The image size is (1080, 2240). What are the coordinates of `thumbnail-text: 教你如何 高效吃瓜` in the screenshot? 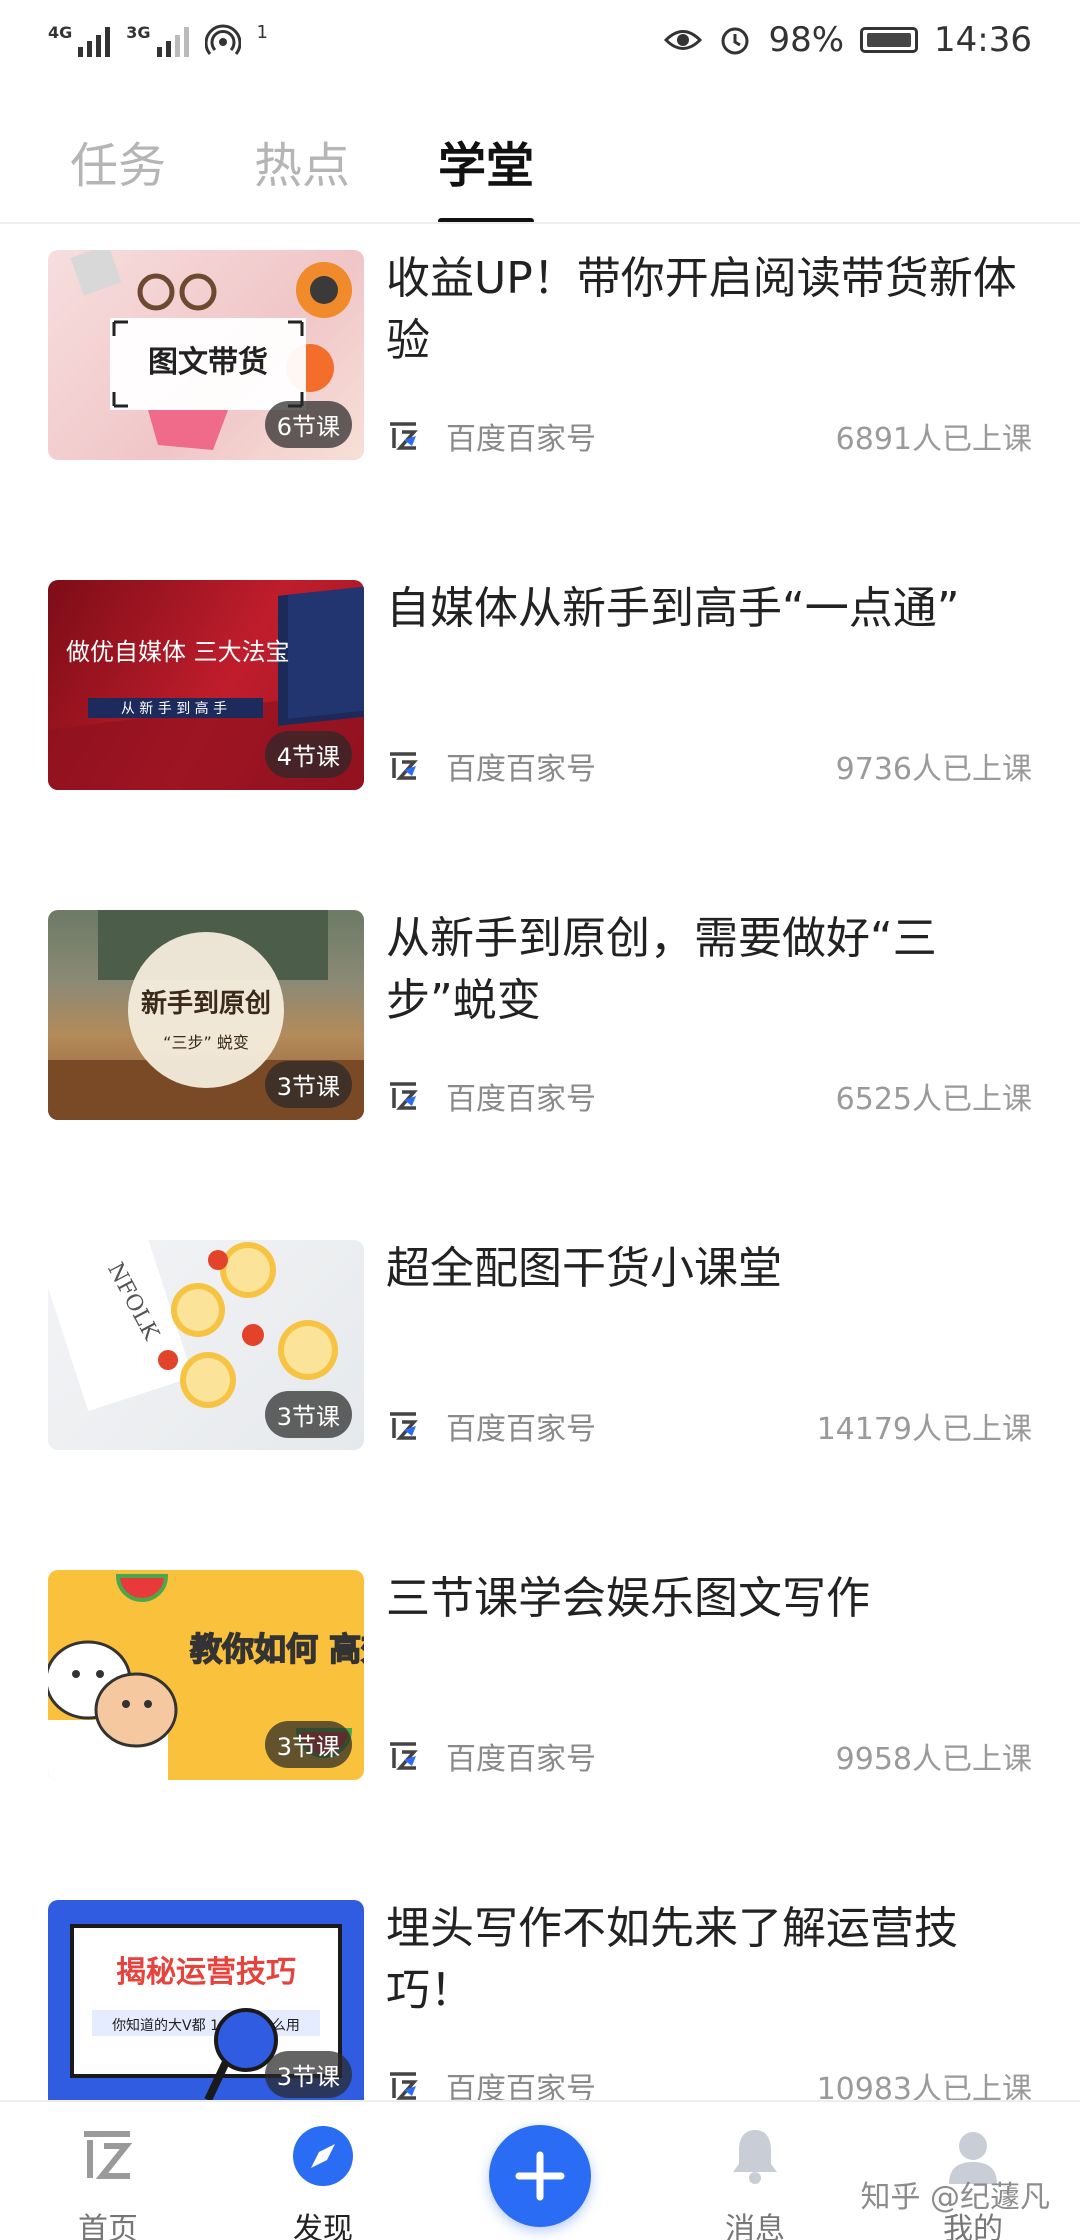 It's located at (277, 1649).